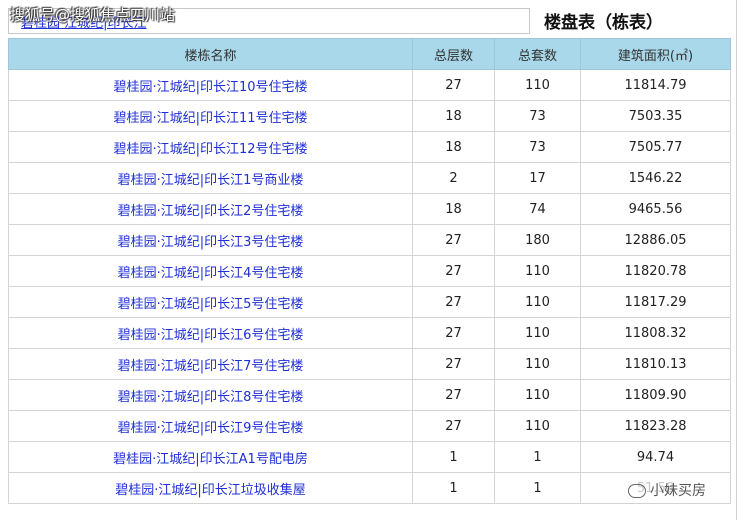  Describe the element at coordinates (210, 271) in the screenshot. I see `building-name-link: 碧桂园·江城纪|印长江4号住宅楼` at that location.